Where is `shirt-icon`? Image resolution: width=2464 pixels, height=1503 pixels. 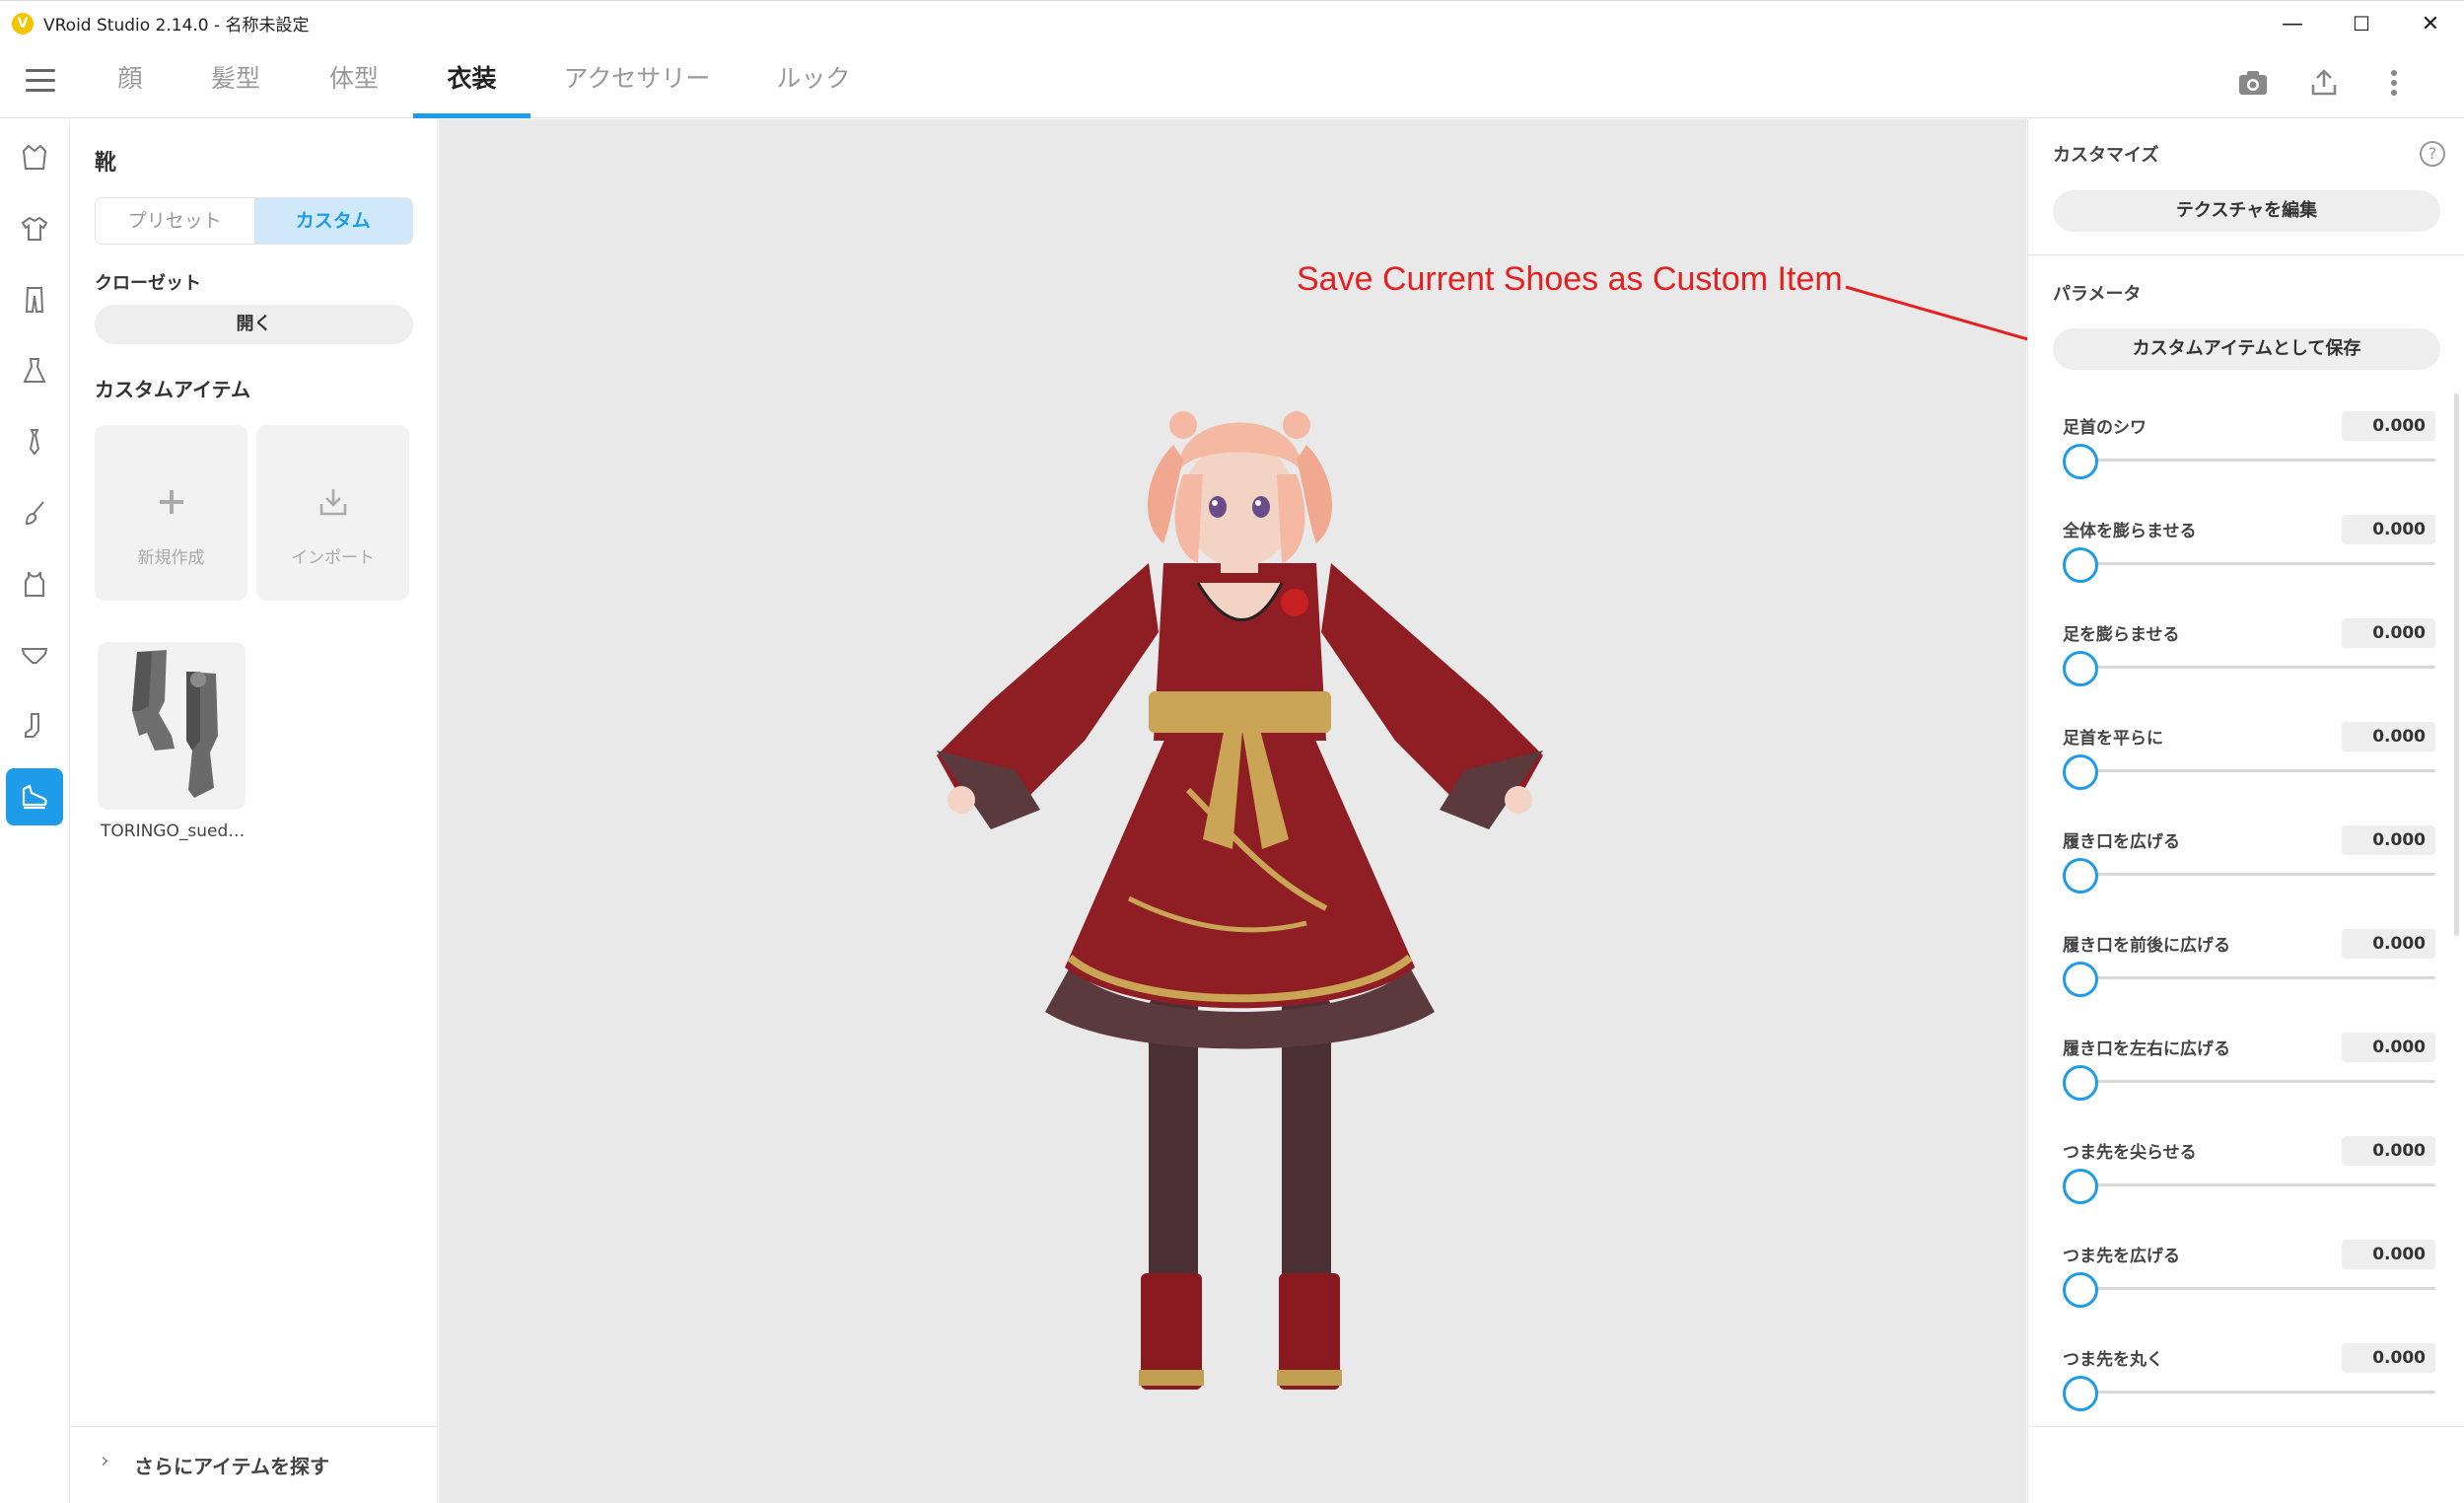
shirt-icon is located at coordinates (35, 228).